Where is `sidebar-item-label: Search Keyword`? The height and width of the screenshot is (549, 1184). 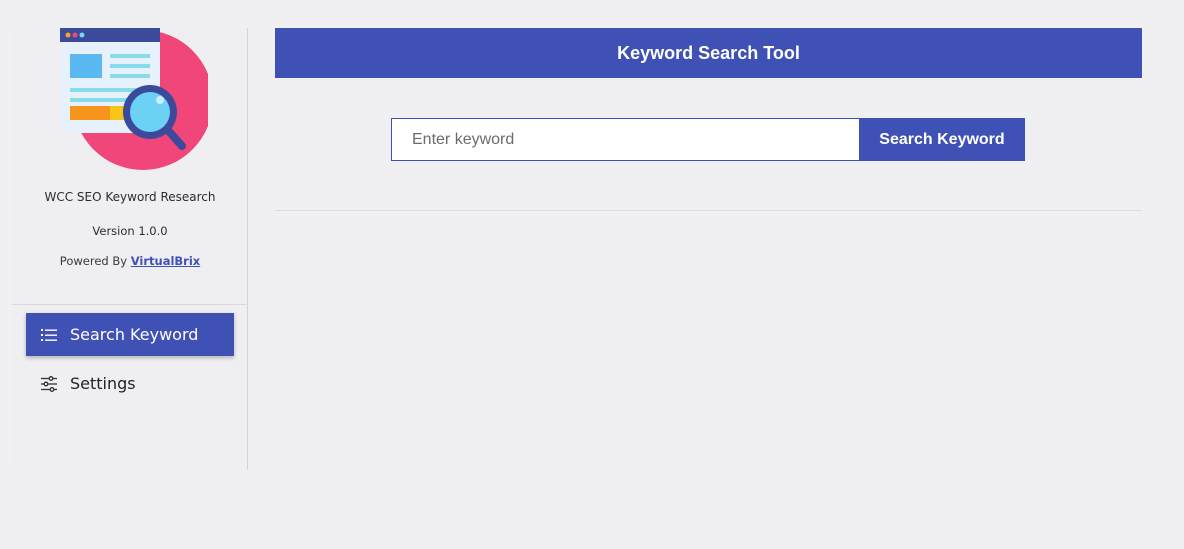 sidebar-item-label: Search Keyword is located at coordinates (134, 334).